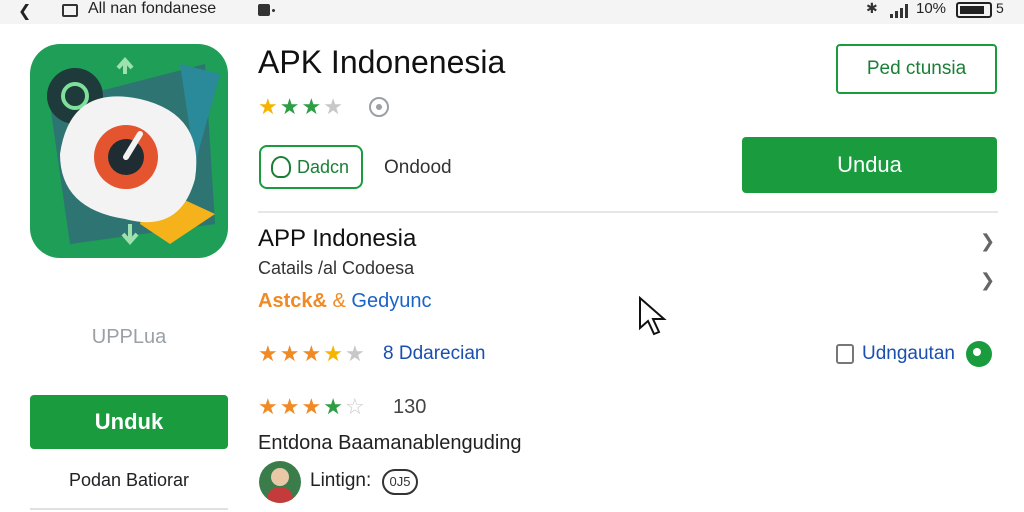 The width and height of the screenshot is (1024, 512). What do you see at coordinates (512, 12) in the screenshot?
I see `status-bar: ❮ All nan fondanese ✱ 10% 5` at bounding box center [512, 12].